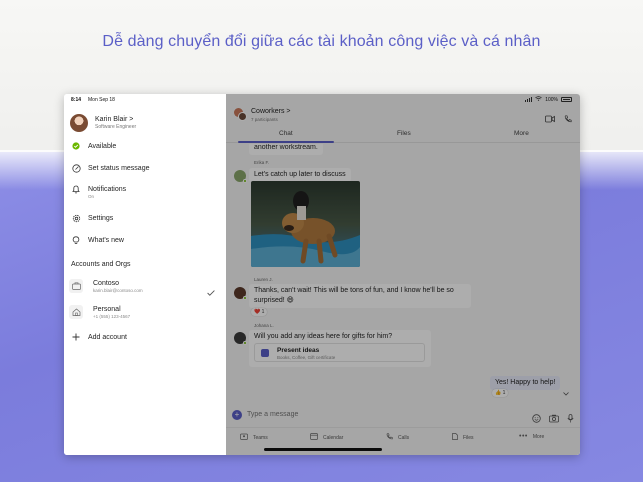 The image size is (643, 482). I want to click on whats-new: What's new, so click(97, 240).